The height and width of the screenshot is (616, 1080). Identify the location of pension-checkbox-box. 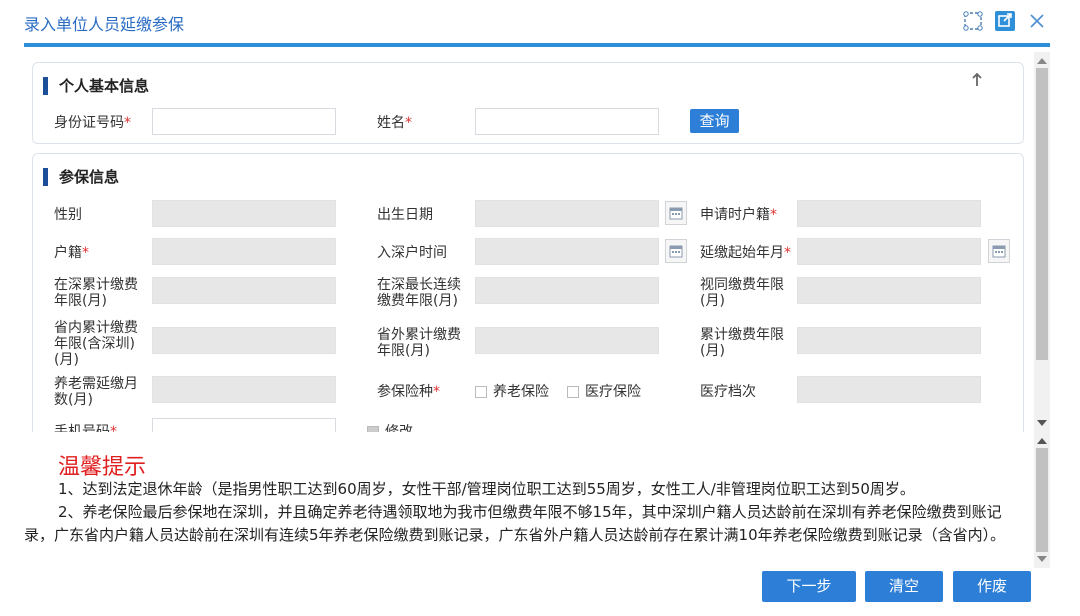
(481, 392).